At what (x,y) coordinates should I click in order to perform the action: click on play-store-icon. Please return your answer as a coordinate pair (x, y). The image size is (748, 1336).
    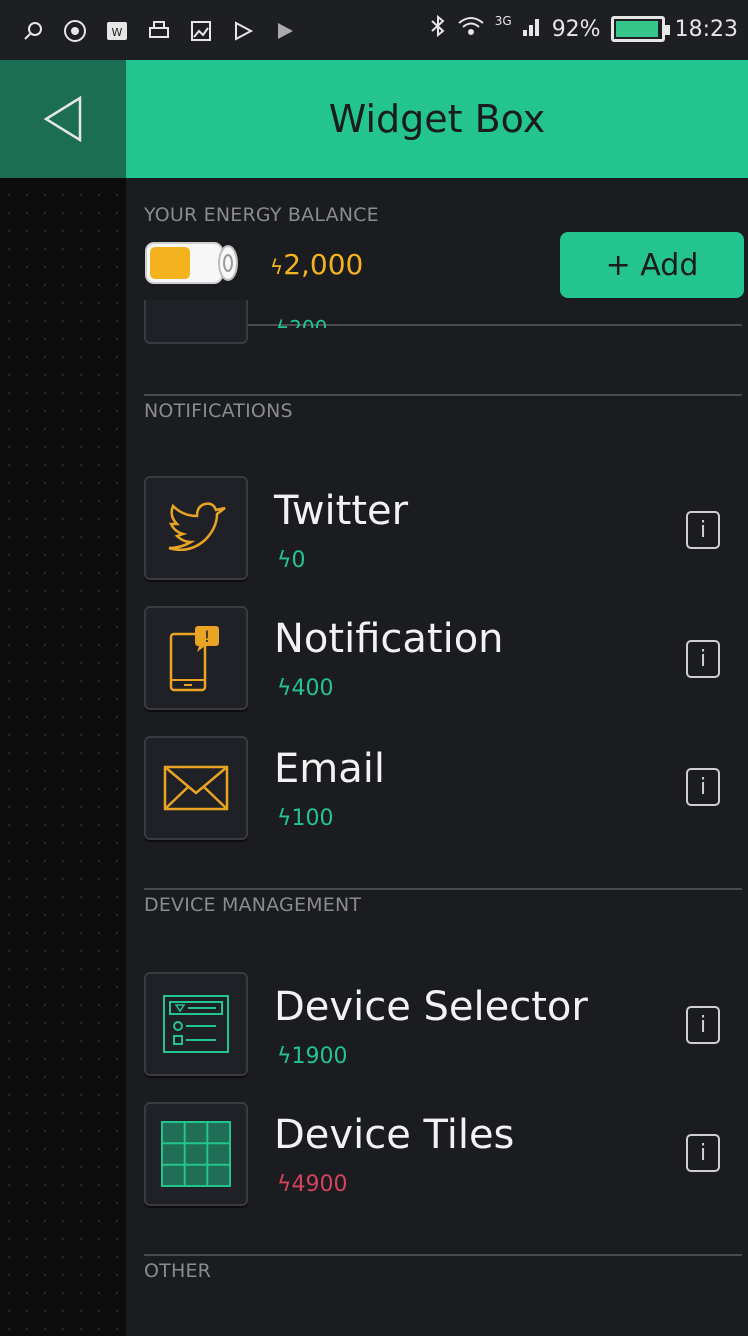
    Looking at the image, I should click on (285, 31).